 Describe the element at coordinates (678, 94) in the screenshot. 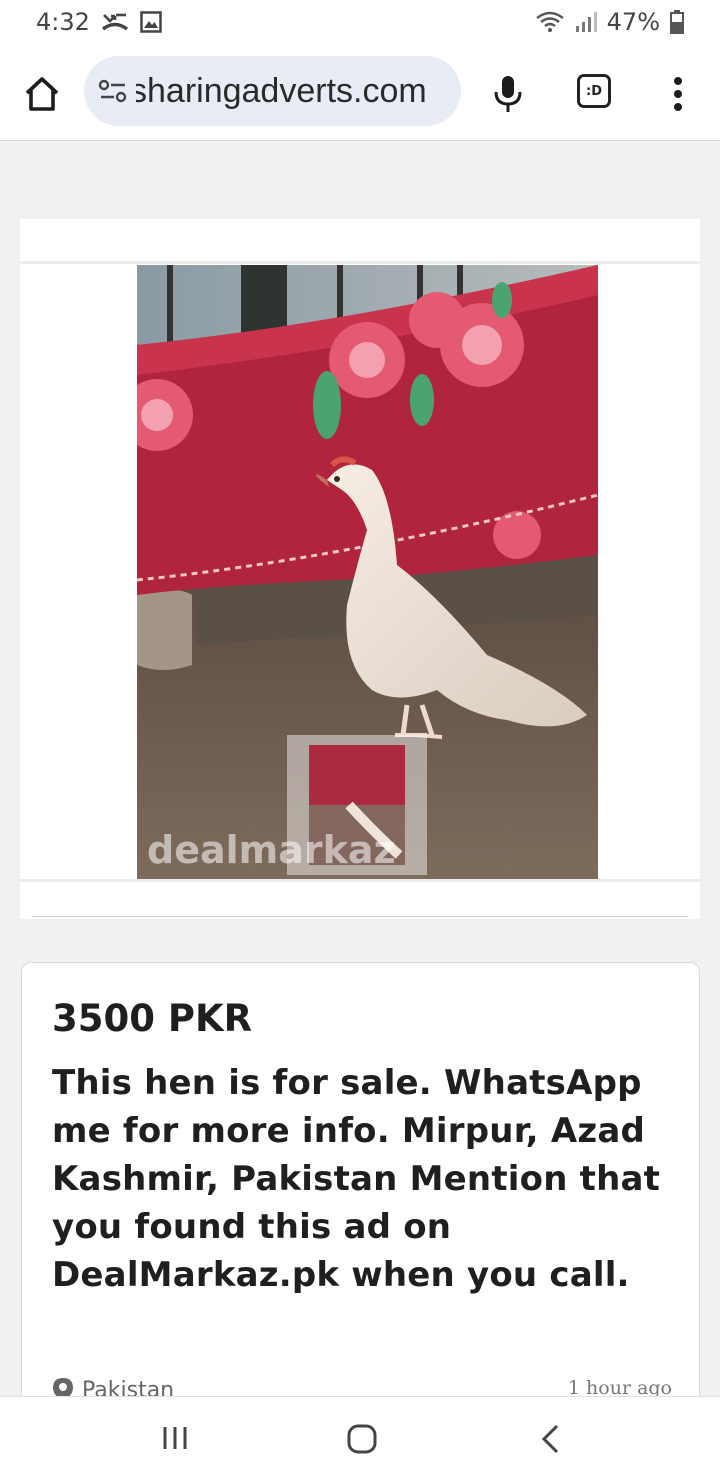

I see `more-vert-icon` at that location.